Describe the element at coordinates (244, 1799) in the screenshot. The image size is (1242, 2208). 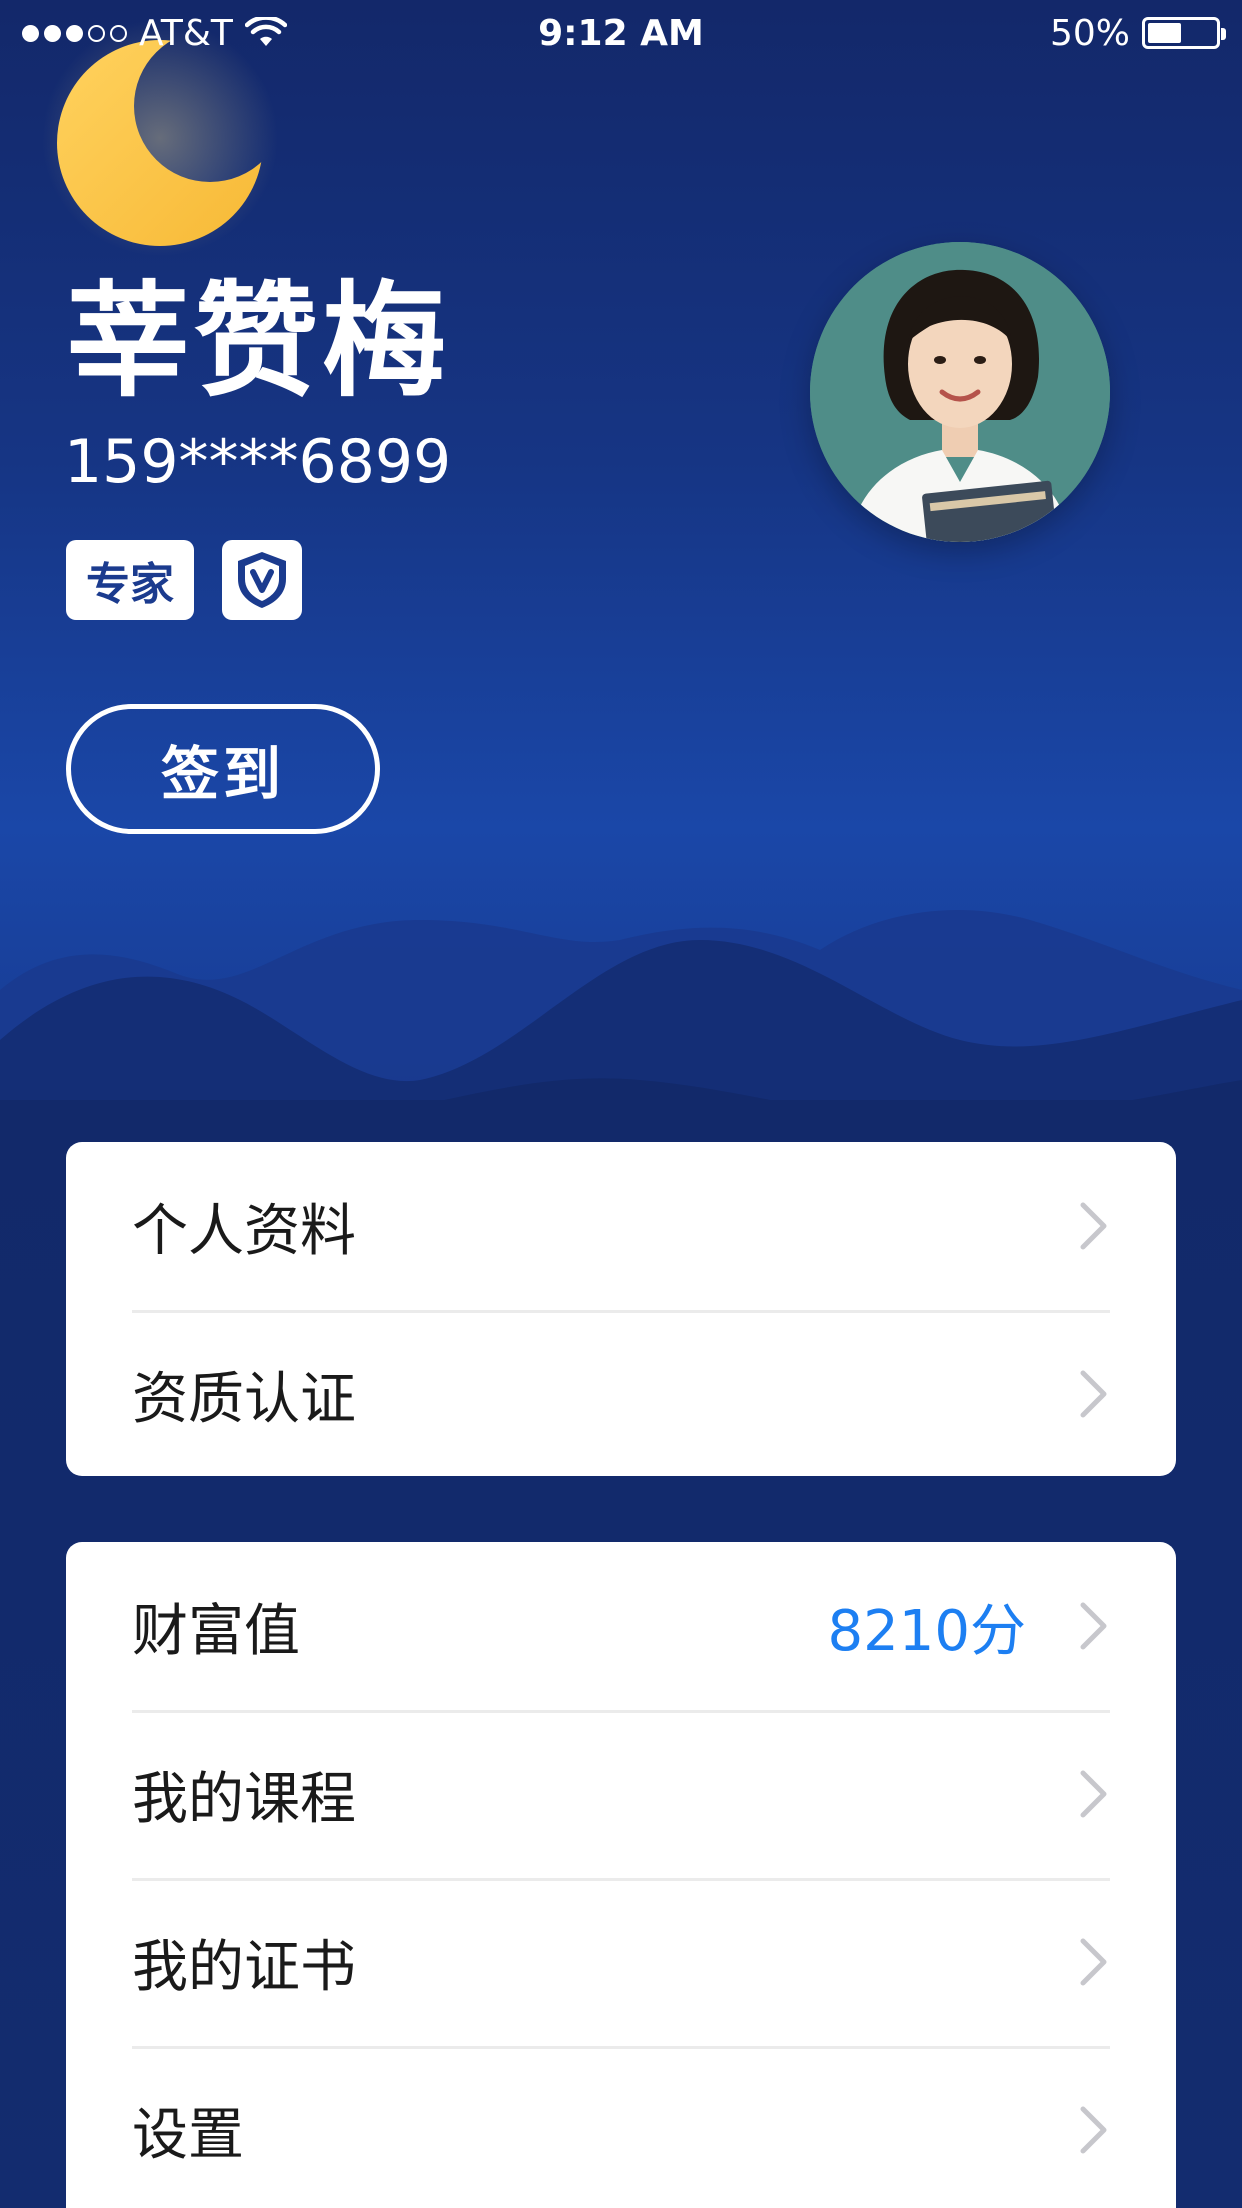
I see `menu-item-label: 我的课程` at that location.